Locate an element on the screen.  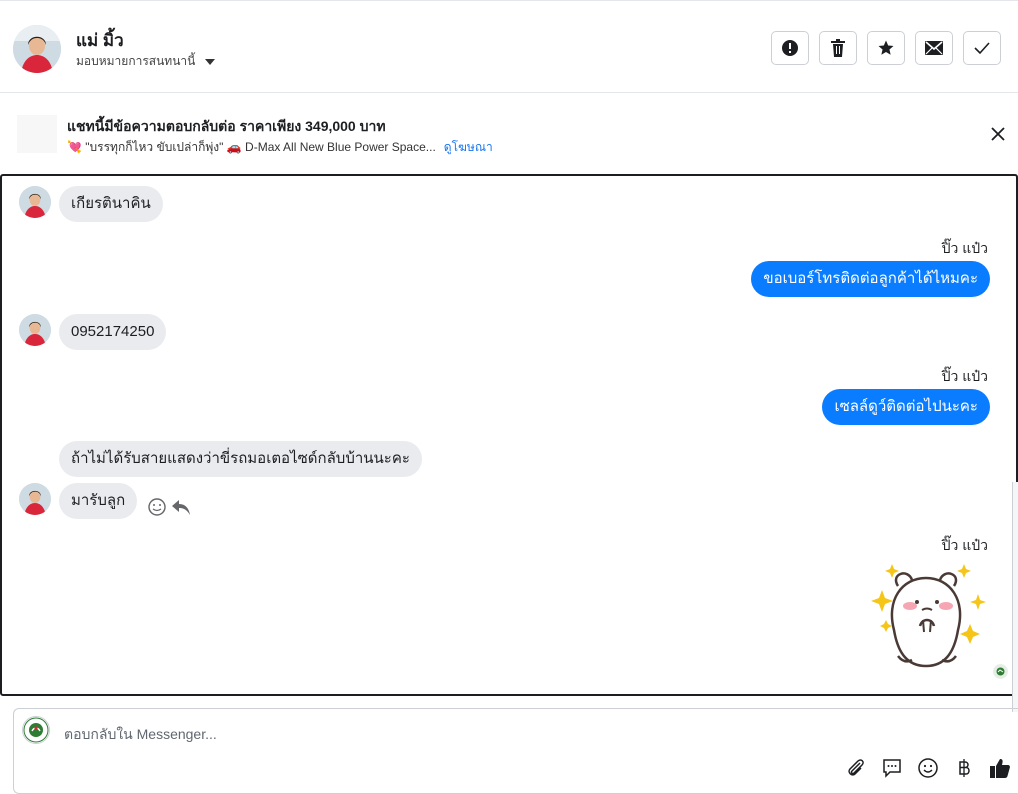
reply-icon is located at coordinates (181, 507).